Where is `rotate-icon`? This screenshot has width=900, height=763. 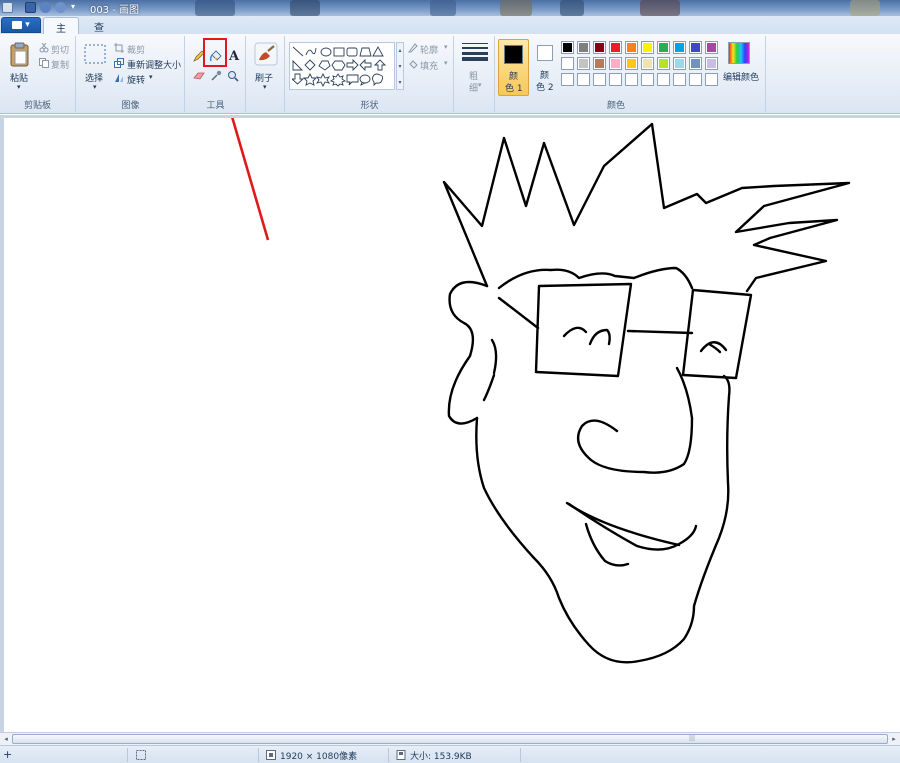
rotate-icon is located at coordinates (119, 78).